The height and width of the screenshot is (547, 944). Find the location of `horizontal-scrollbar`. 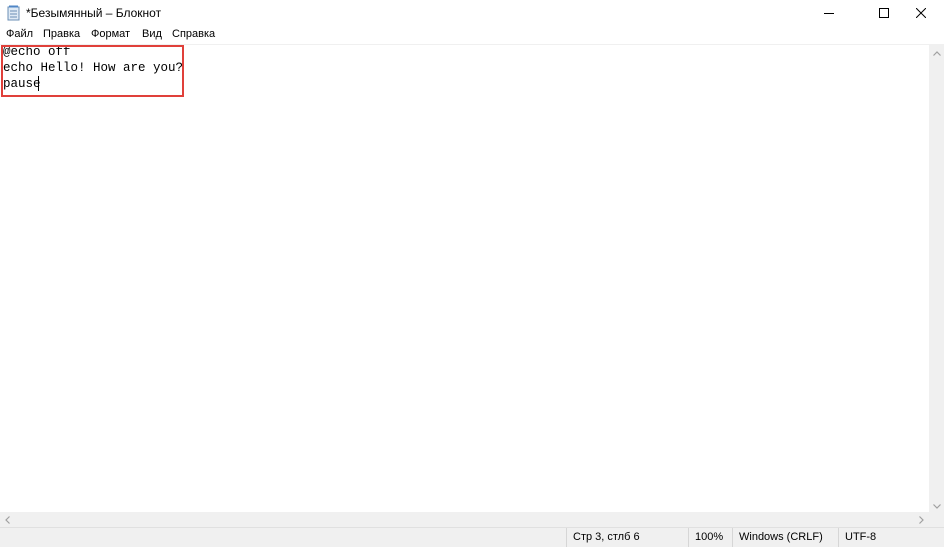

horizontal-scrollbar is located at coordinates (464, 519).